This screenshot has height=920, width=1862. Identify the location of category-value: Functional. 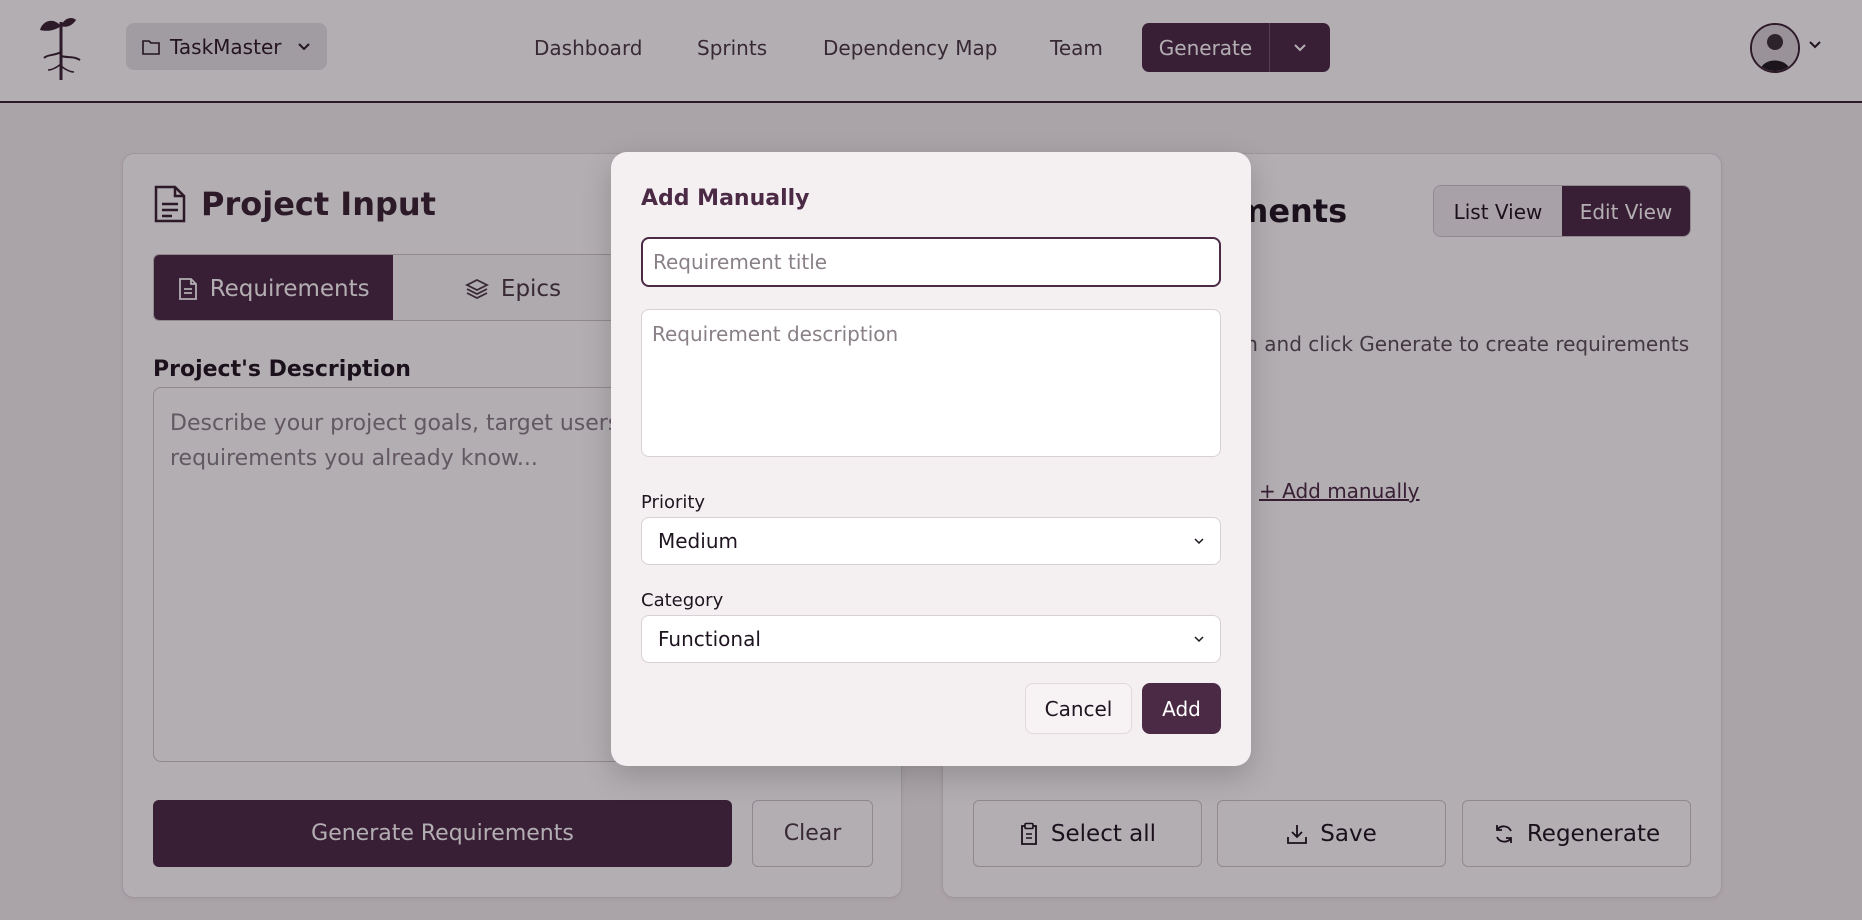
(709, 639).